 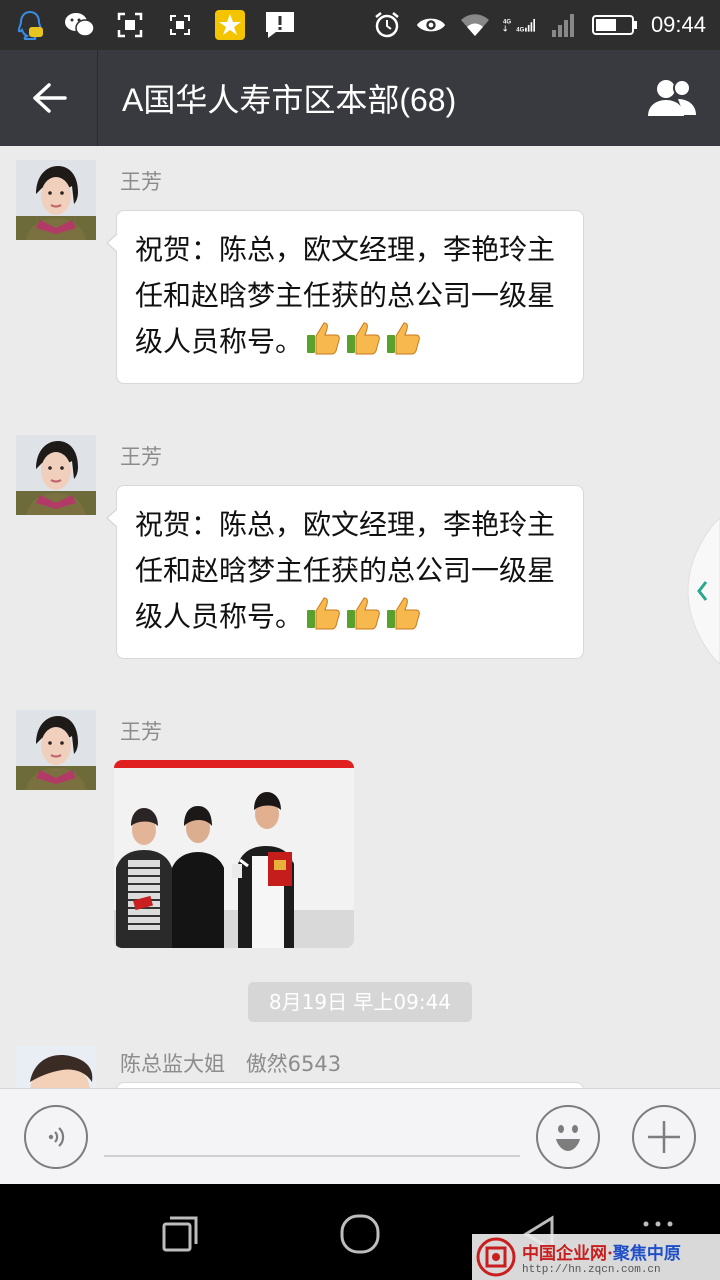 I want to click on group-members-button, so click(x=672, y=98).